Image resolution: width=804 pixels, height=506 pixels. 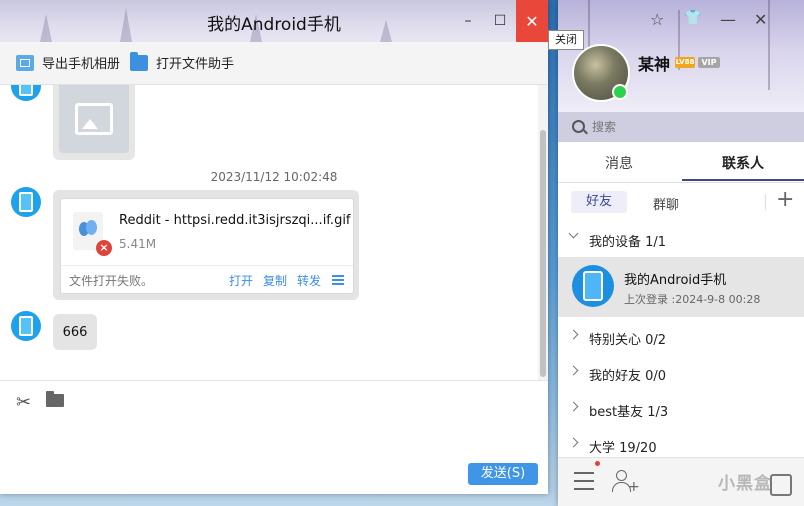 I want to click on error-icon: ×, so click(x=104, y=248).